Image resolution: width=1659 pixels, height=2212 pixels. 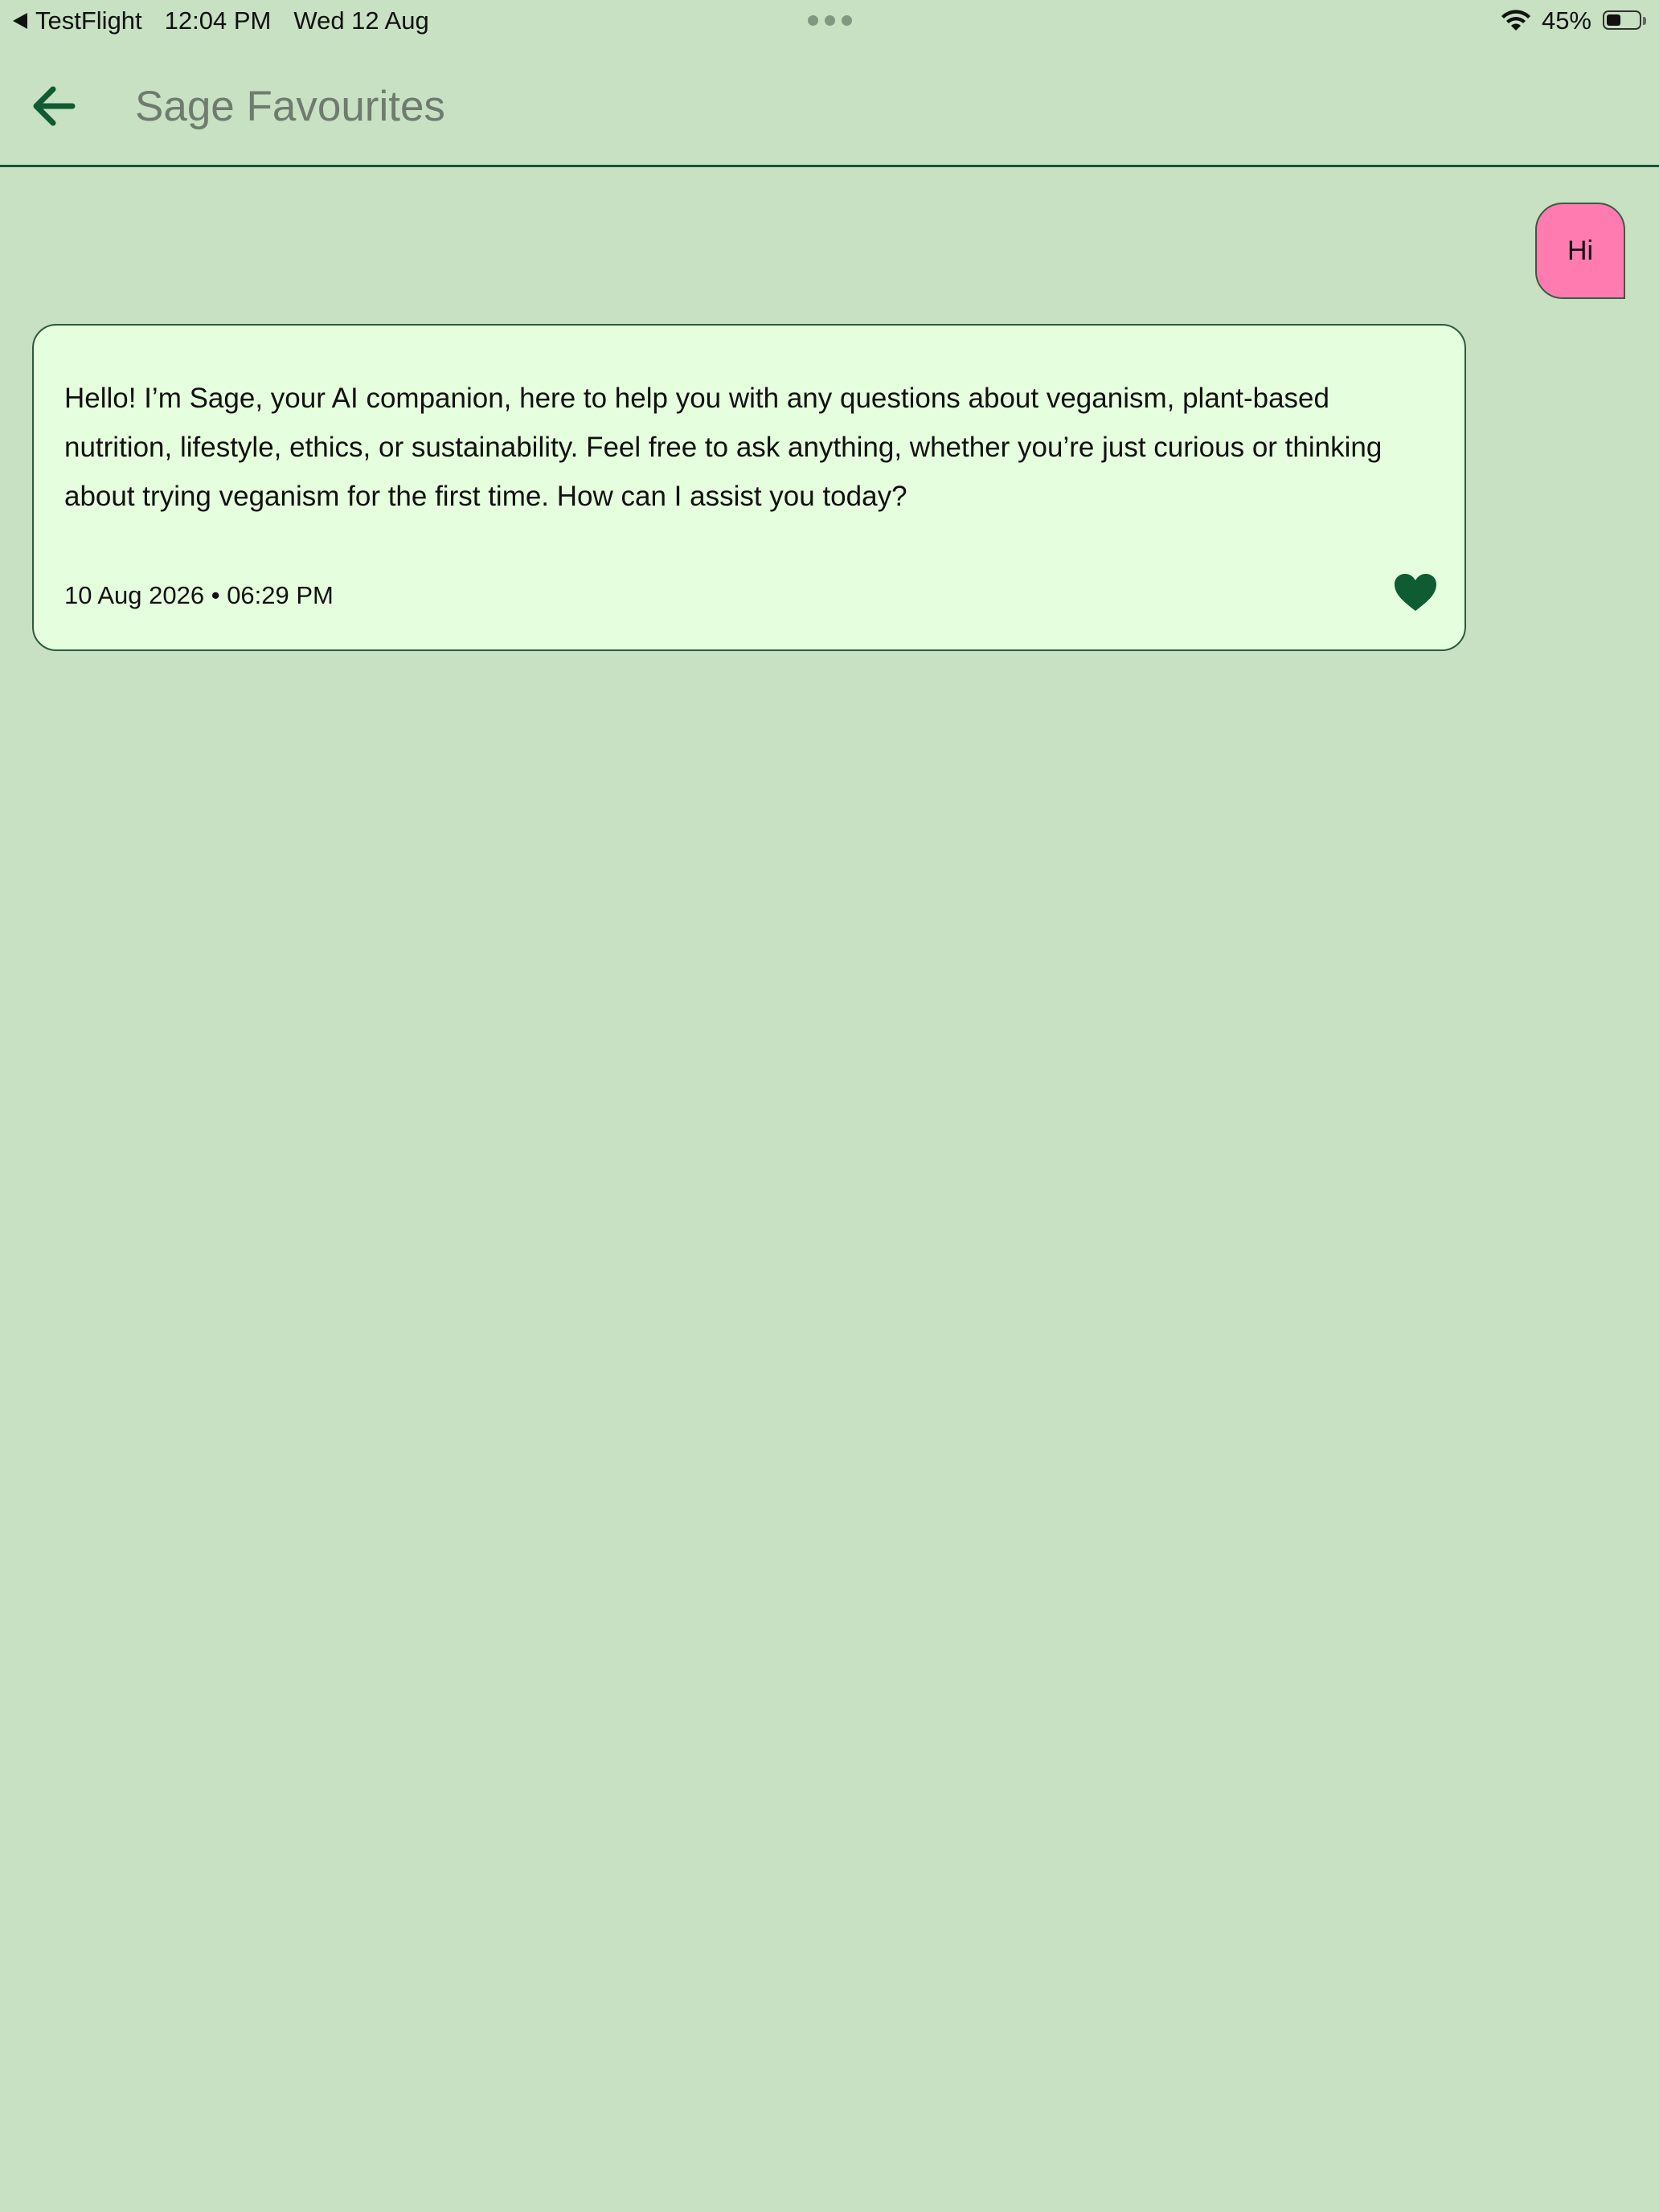 What do you see at coordinates (218, 20) in the screenshot?
I see `status-time: 12:04 PM` at bounding box center [218, 20].